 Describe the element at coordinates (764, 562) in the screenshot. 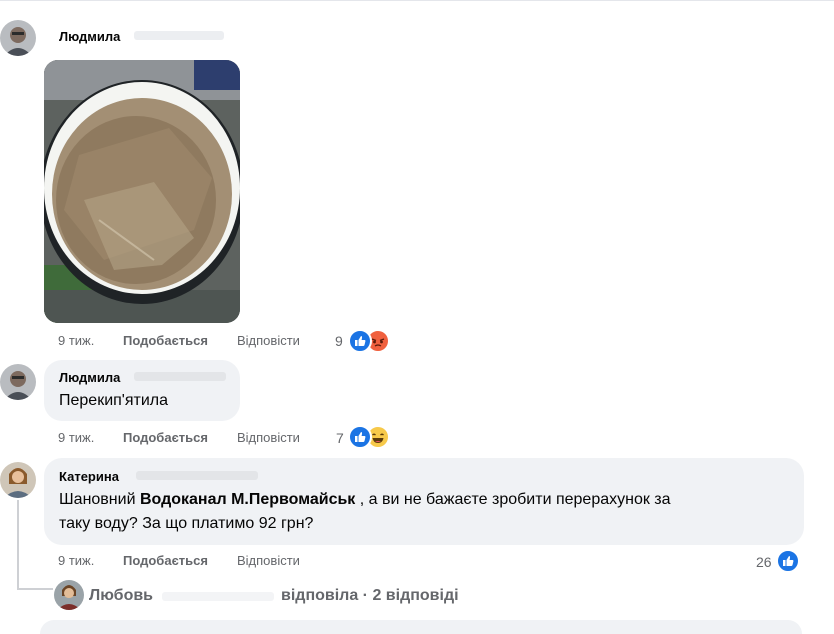

I see `reaction-count: 26` at that location.